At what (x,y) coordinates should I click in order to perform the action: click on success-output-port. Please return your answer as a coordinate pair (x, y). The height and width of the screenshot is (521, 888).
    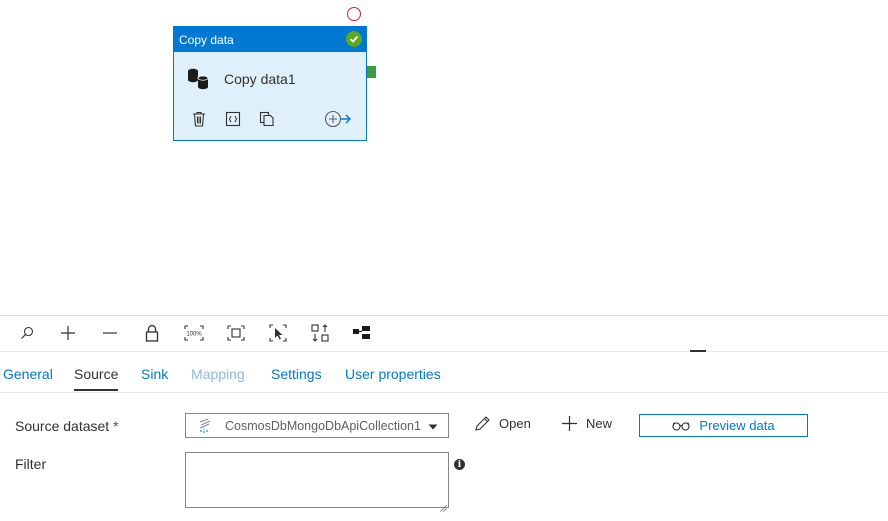
    Looking at the image, I should click on (371, 72).